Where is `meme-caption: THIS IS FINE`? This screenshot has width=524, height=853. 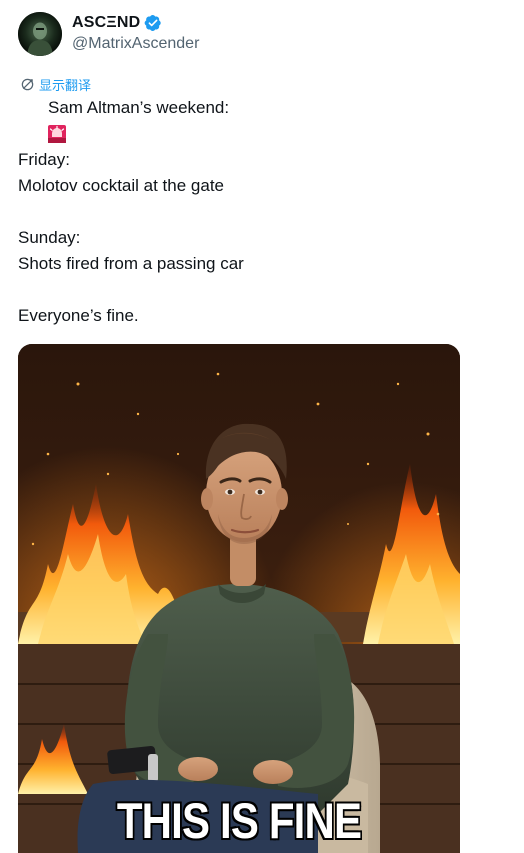 meme-caption: THIS IS FINE is located at coordinates (239, 821).